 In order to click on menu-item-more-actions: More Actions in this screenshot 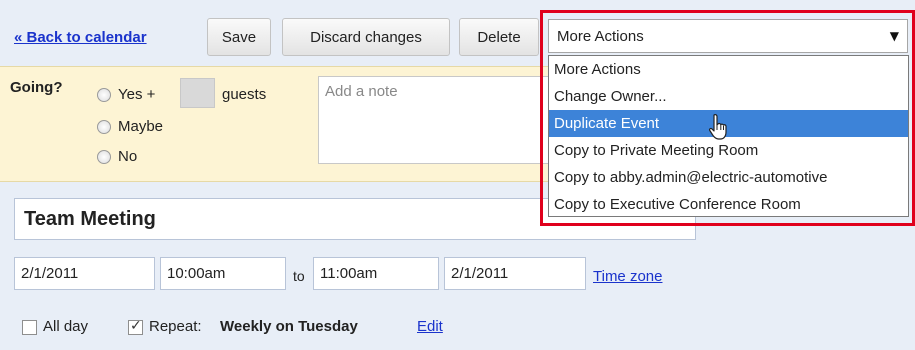, I will do `click(728, 69)`.